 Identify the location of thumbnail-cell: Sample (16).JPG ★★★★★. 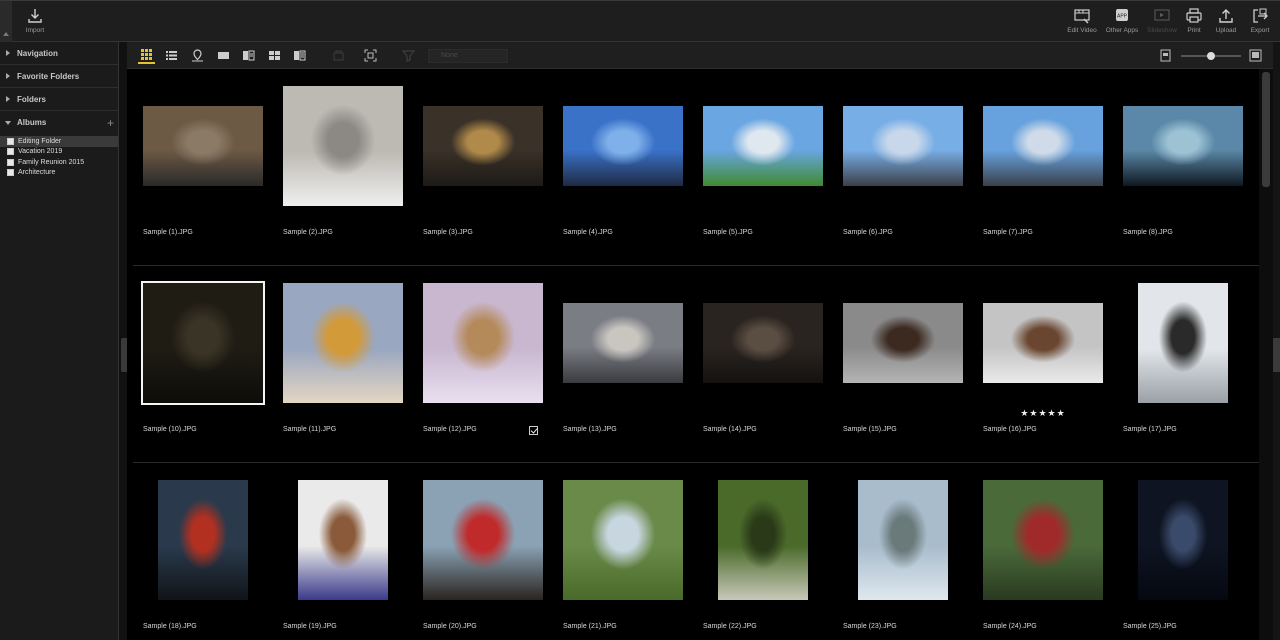
(1048, 364).